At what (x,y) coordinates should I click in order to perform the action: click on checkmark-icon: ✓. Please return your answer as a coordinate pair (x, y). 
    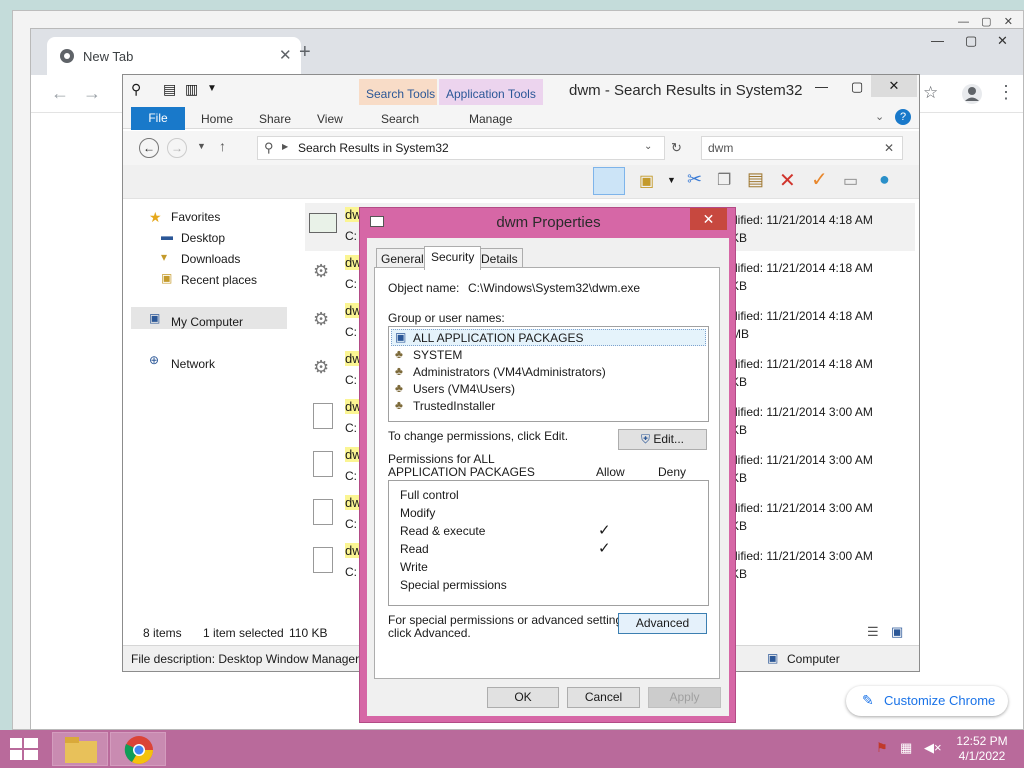
    Looking at the image, I should click on (819, 179).